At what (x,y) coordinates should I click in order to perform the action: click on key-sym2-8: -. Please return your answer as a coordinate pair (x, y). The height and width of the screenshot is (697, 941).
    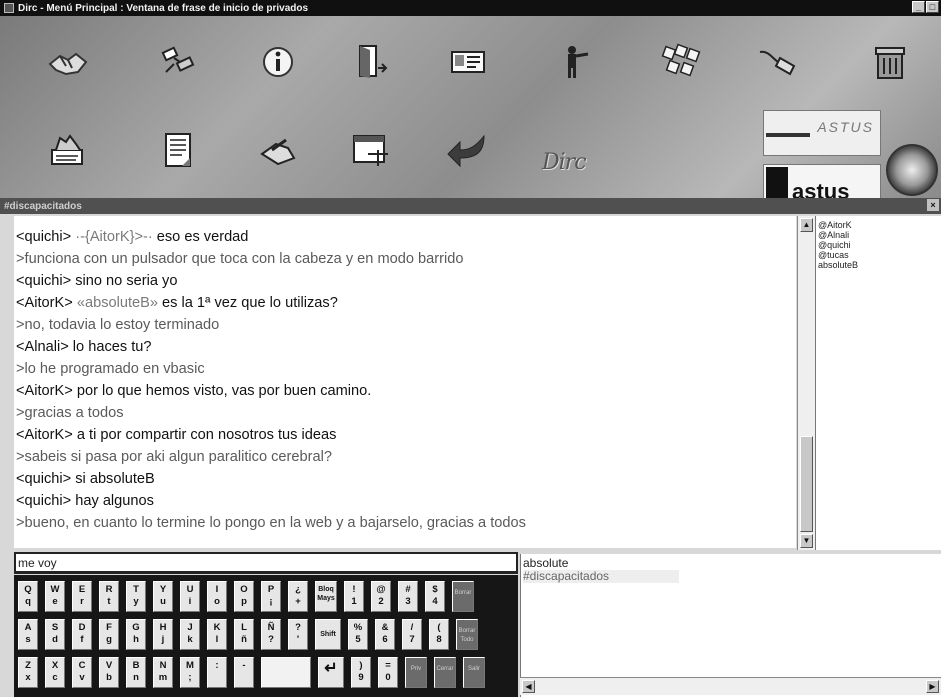
    Looking at the image, I should click on (244, 672).